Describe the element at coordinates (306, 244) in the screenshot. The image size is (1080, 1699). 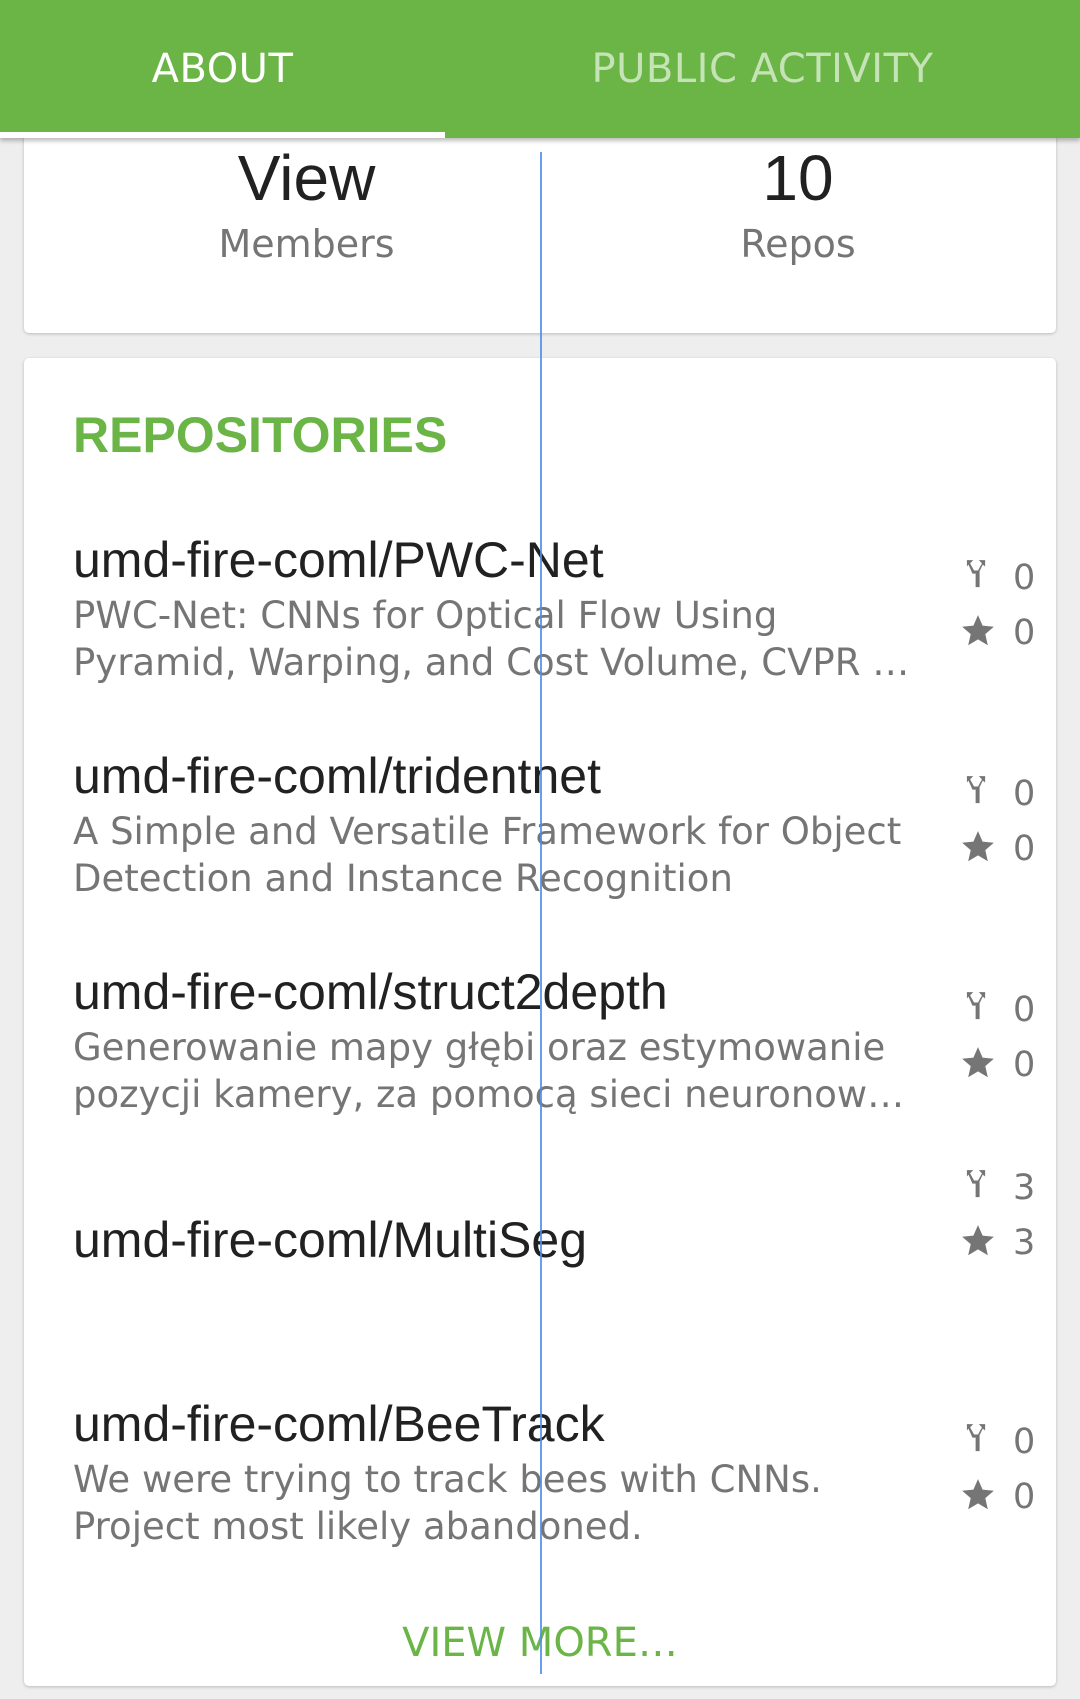
I see `members-label: Members` at that location.